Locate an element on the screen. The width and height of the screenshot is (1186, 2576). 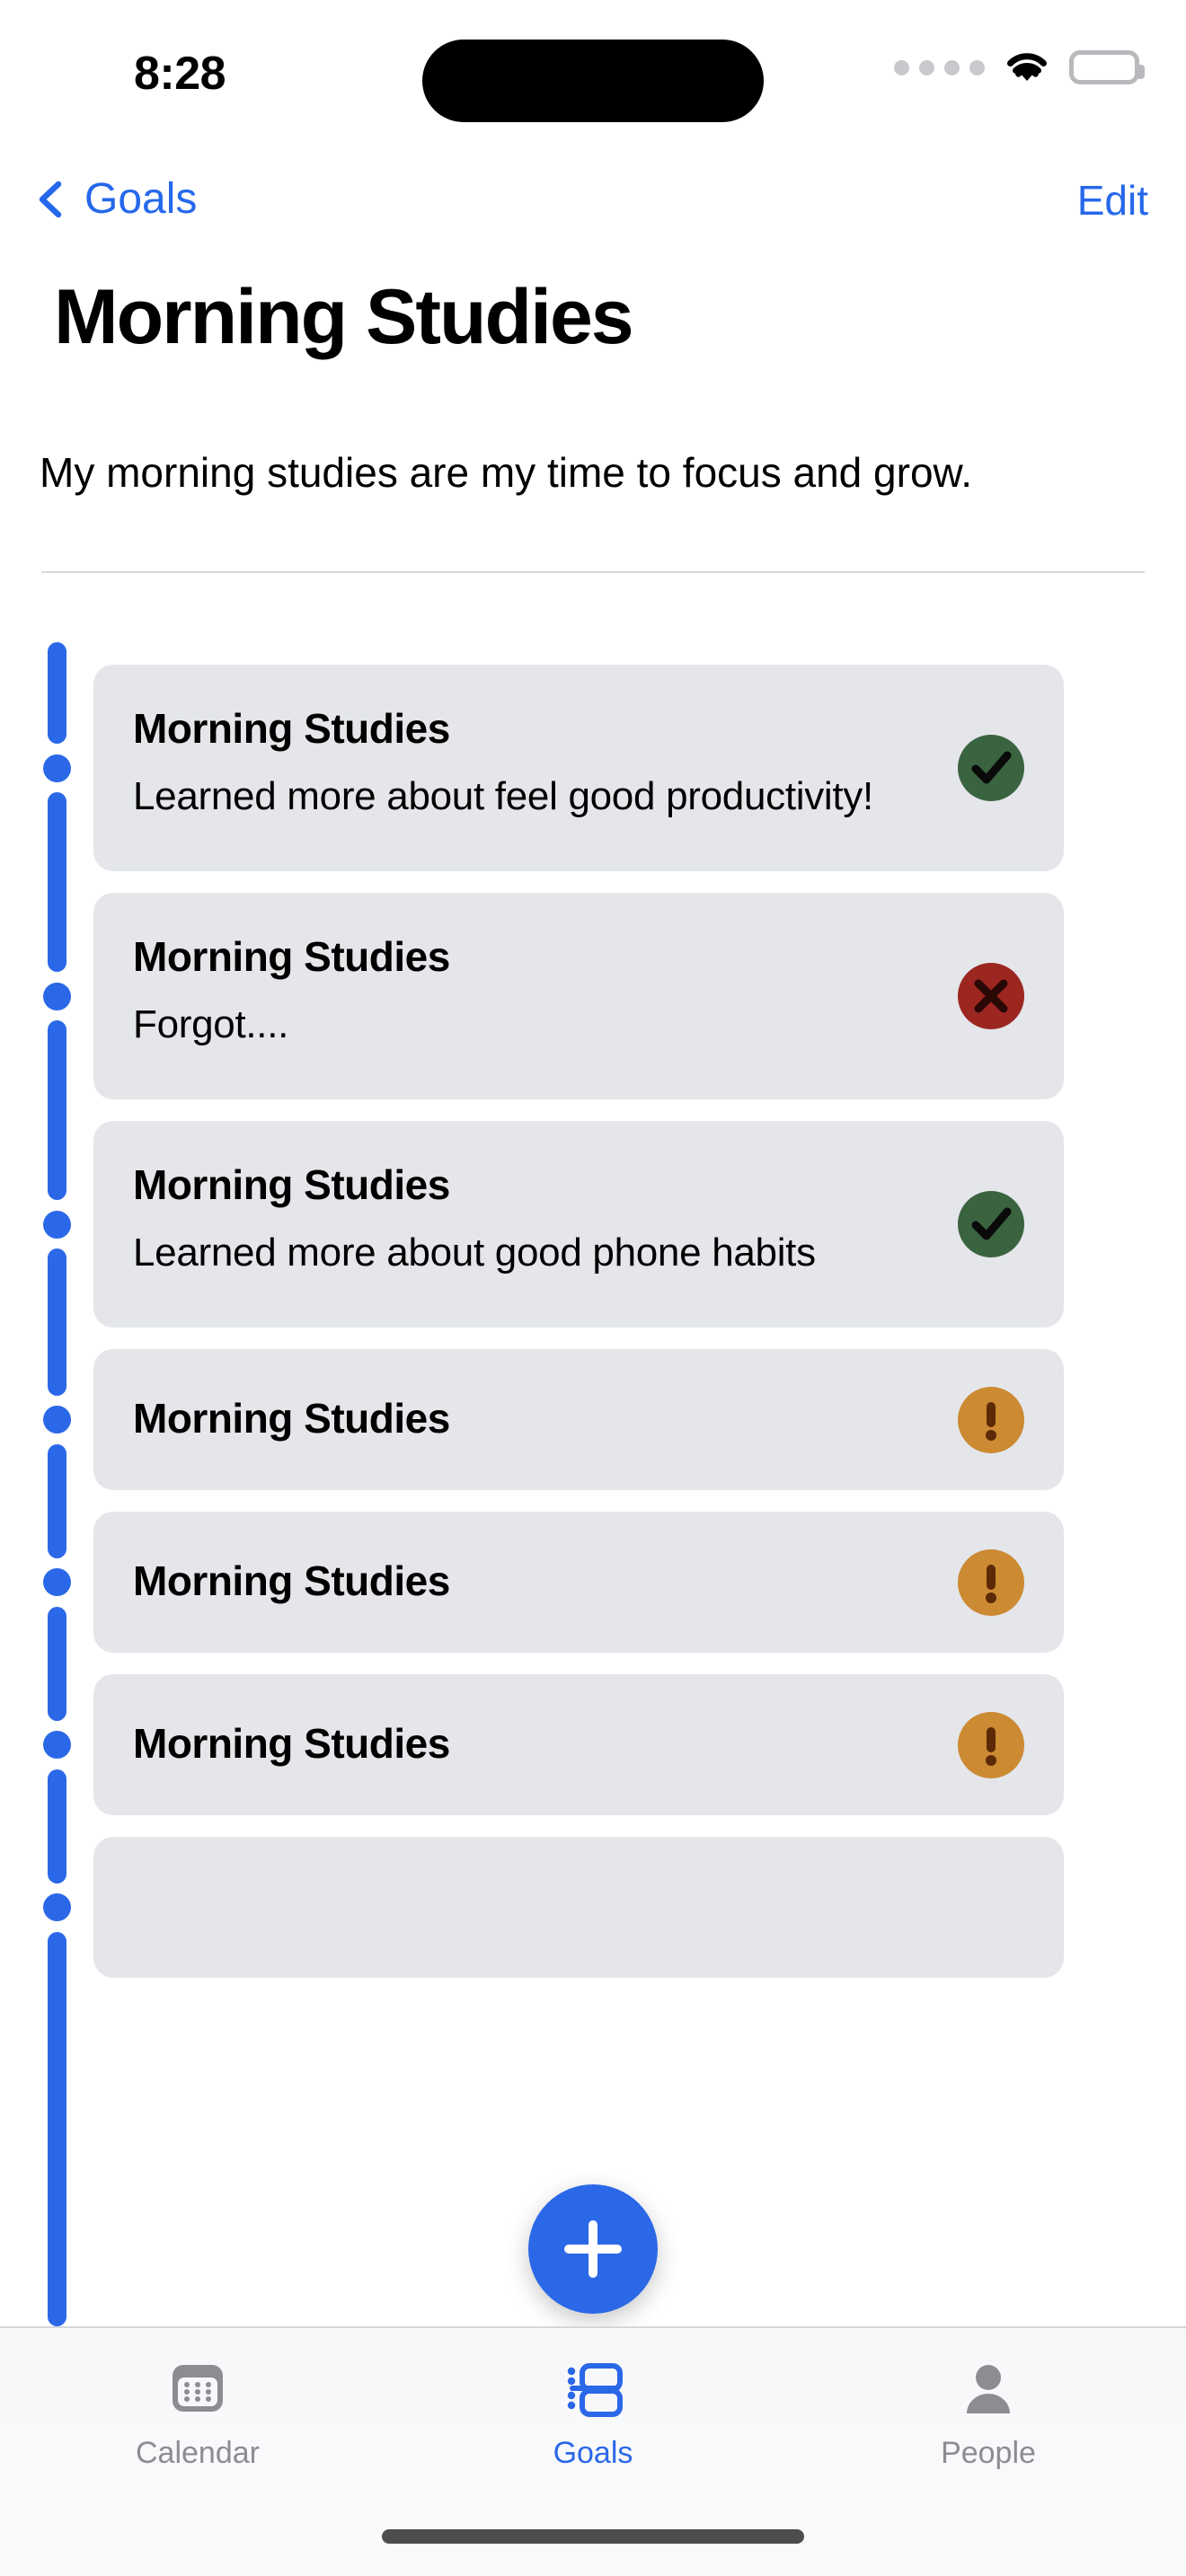
tab-goals-label: Goals is located at coordinates (593, 2453).